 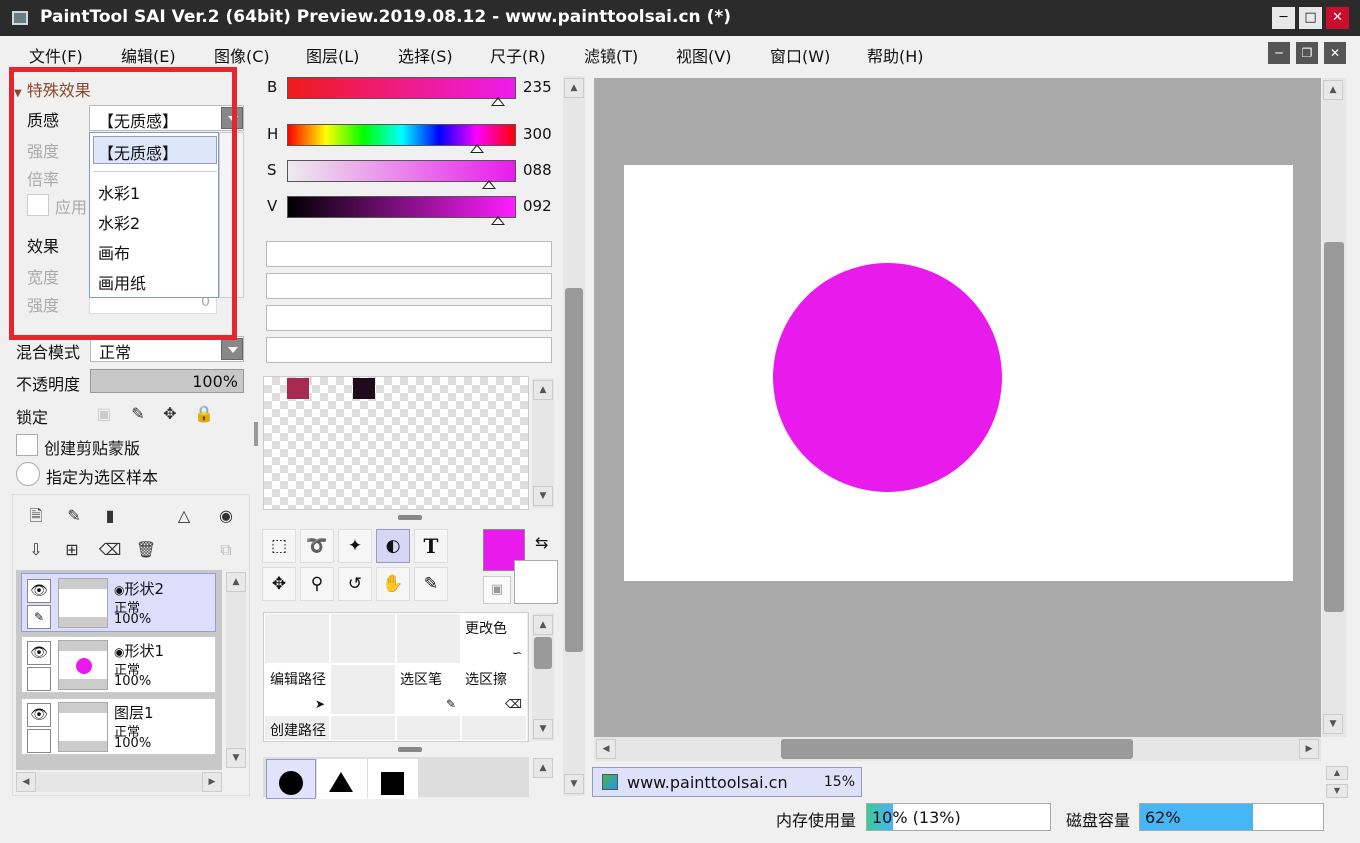 I want to click on minimize-button: ─, so click(x=1283, y=18).